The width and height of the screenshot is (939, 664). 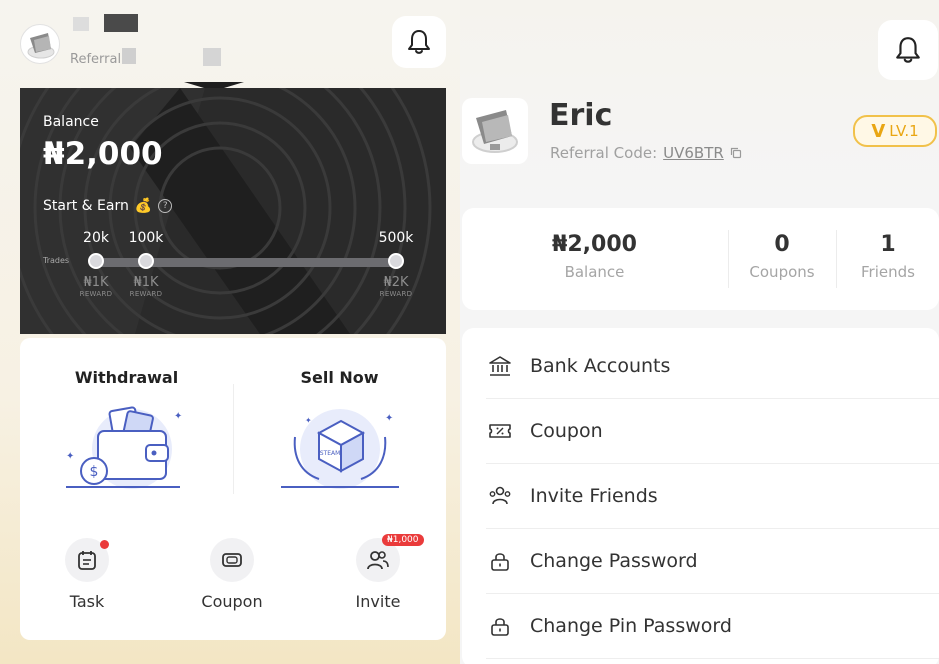 I want to click on milestone-trades: 100k, so click(x=146, y=238).